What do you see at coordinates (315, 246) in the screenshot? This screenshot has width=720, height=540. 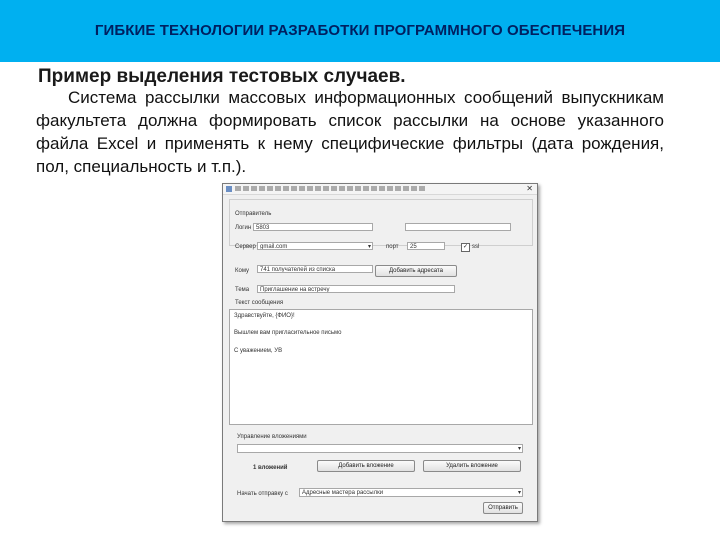 I see `server-combo: gmail.com ▾` at bounding box center [315, 246].